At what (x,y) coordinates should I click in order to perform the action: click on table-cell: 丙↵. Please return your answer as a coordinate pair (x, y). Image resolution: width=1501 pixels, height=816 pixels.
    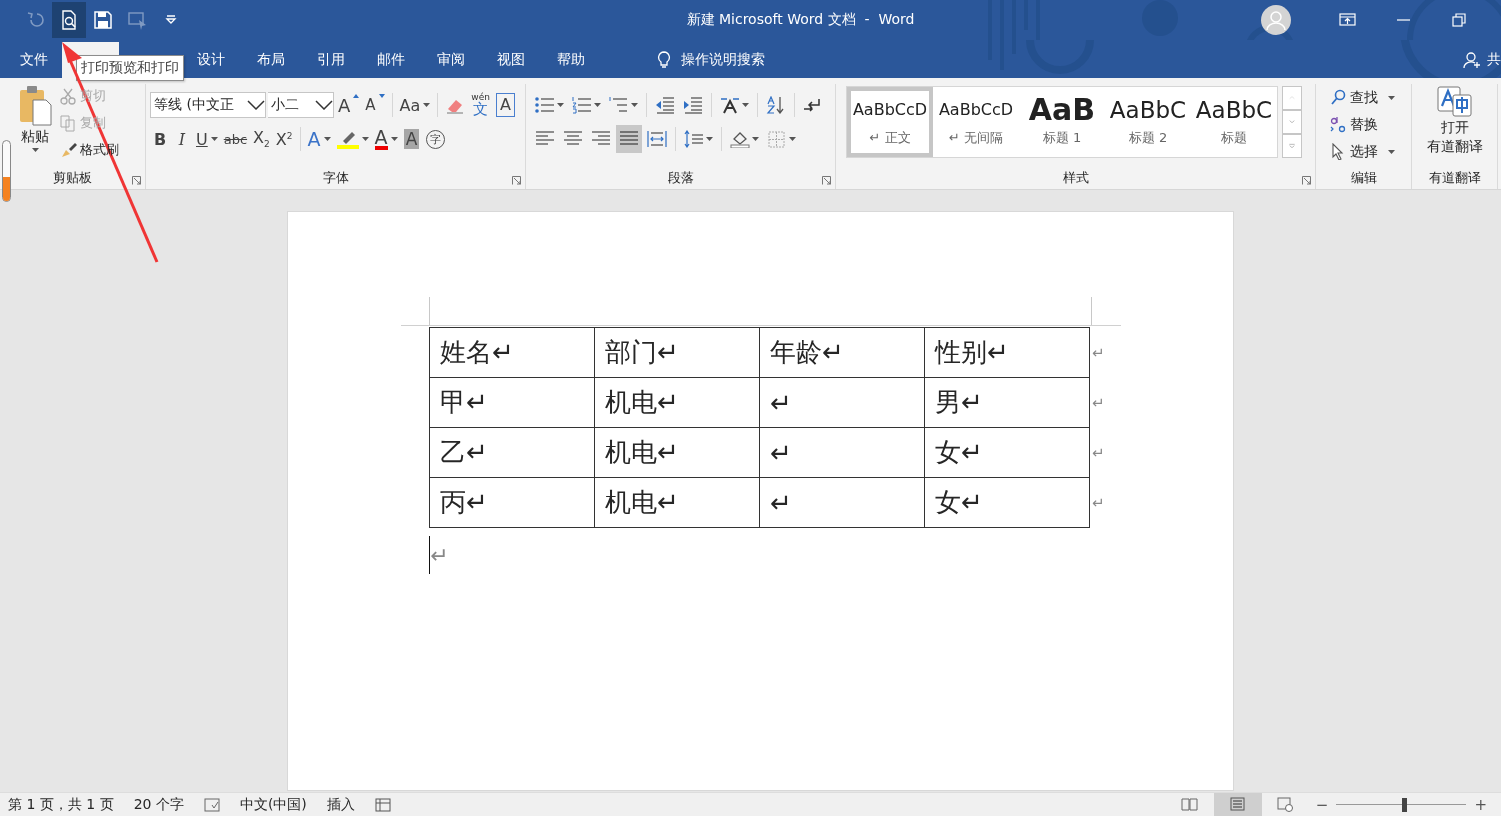
    Looking at the image, I should click on (512, 502).